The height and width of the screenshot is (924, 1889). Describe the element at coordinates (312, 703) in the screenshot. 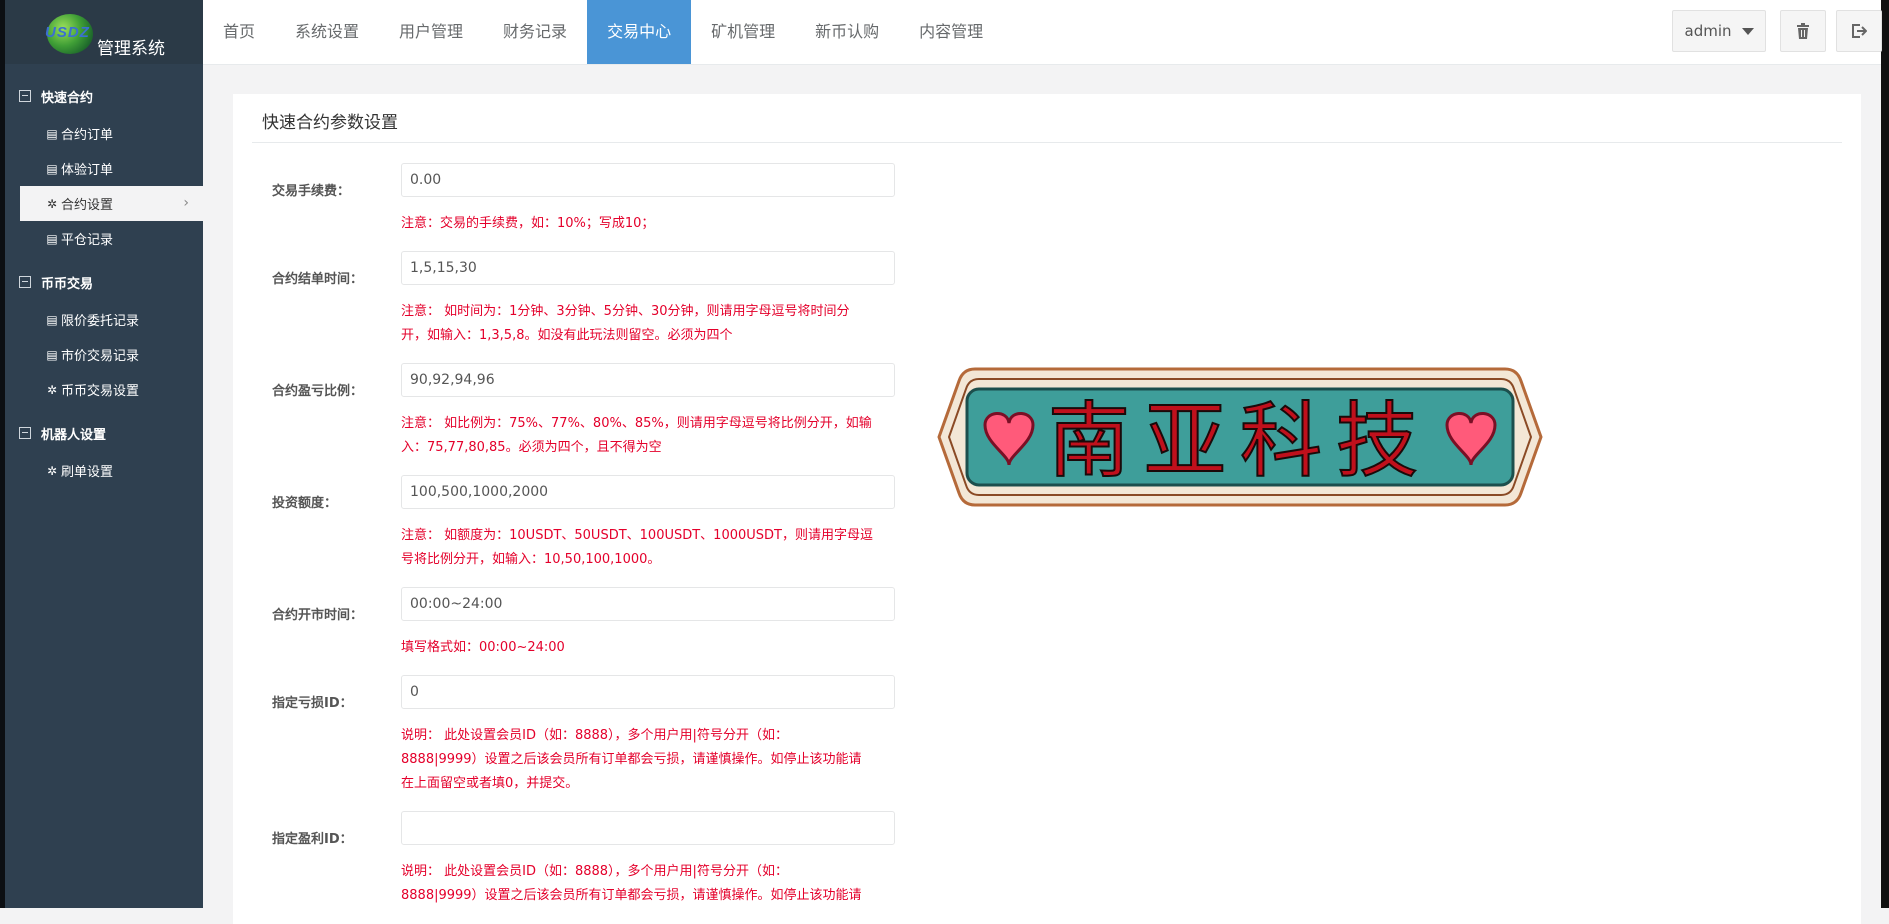

I see `loss-id-label: 指定亏损ID：` at that location.